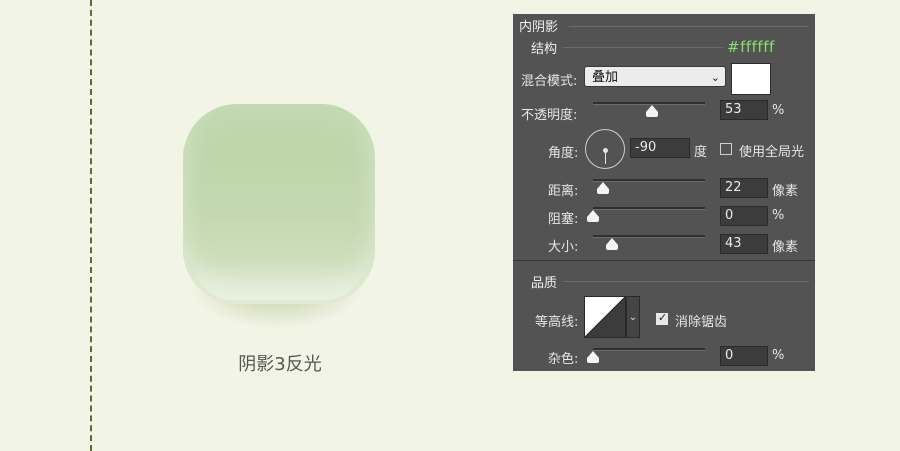  Describe the element at coordinates (778, 110) in the screenshot. I see `opacity-unit: %` at that location.